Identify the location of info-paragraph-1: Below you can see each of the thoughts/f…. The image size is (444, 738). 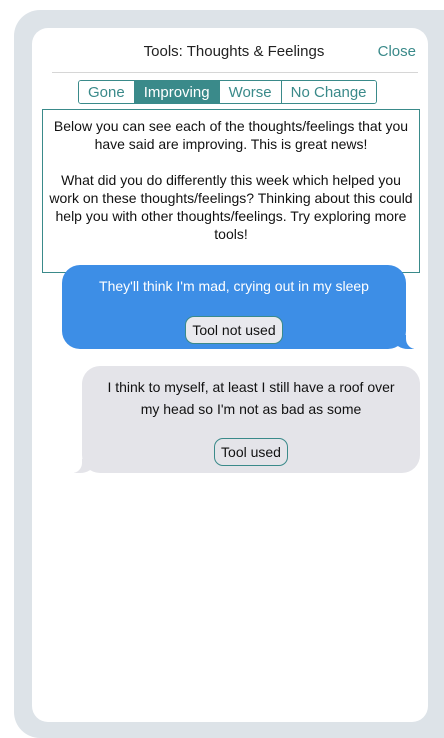
(231, 135).